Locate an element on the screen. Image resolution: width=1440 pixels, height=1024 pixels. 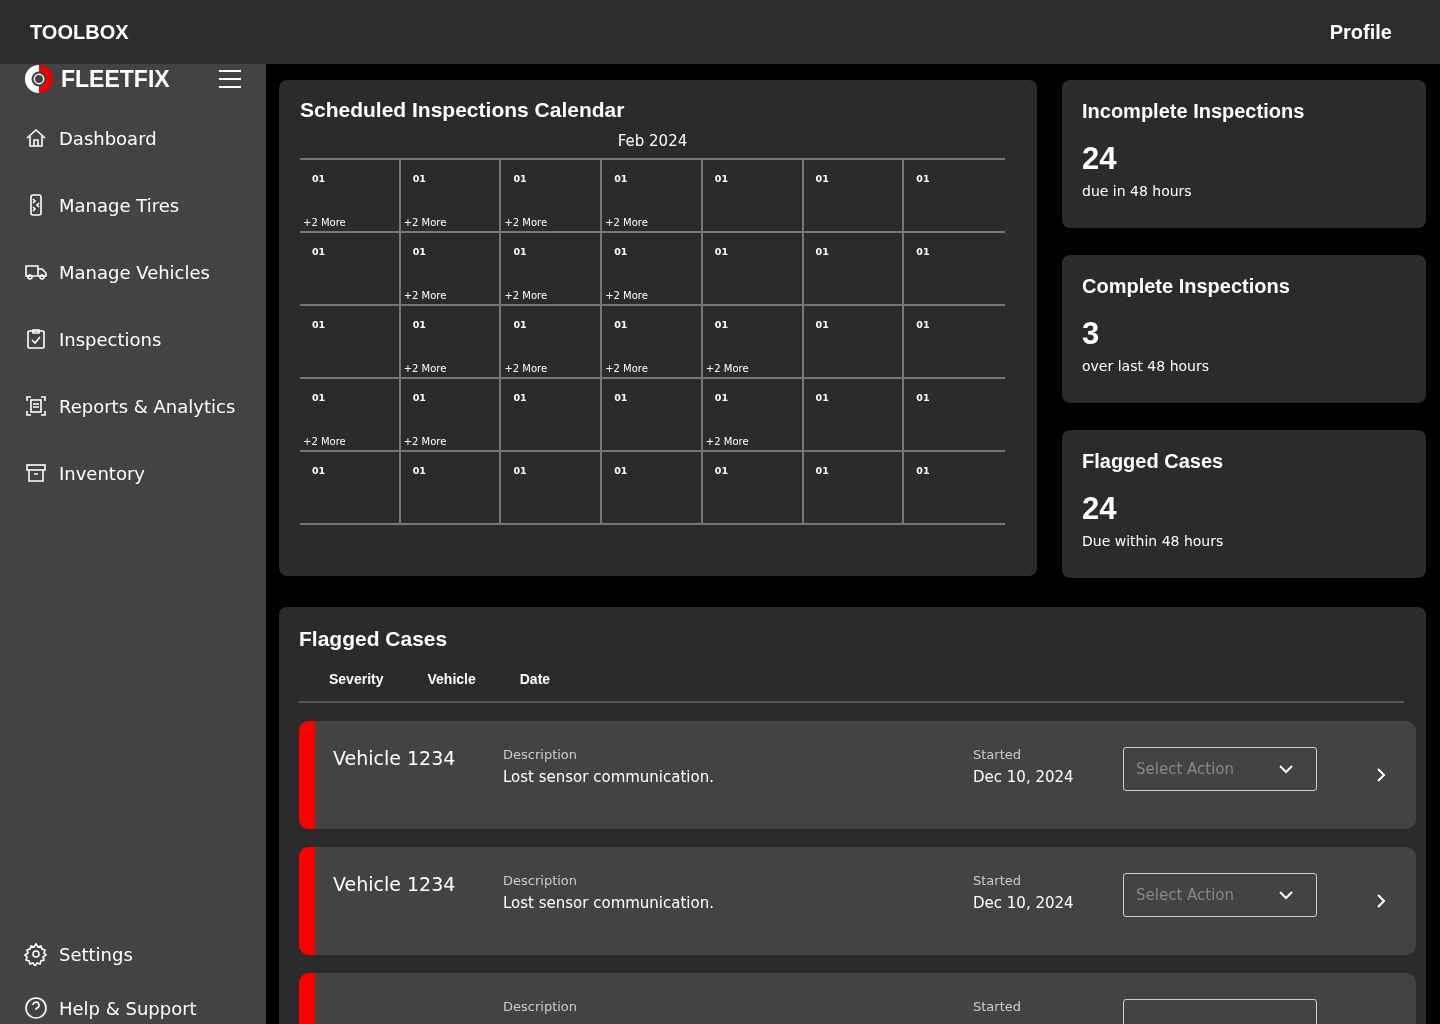
brand-name: FLEETFIX is located at coordinates (115, 79).